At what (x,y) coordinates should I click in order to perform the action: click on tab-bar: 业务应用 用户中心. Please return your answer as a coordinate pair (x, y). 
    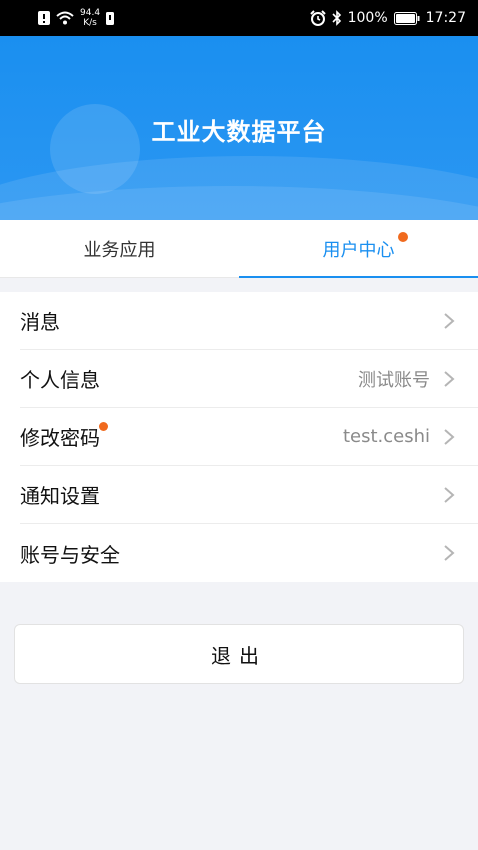
    Looking at the image, I should click on (239, 249).